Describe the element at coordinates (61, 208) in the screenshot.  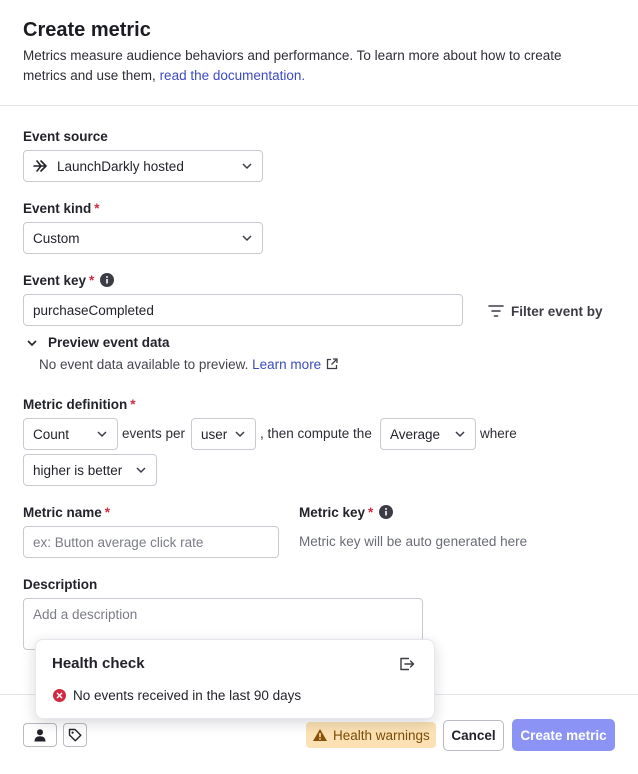
I see `event-kind-label: Event kind *` at that location.